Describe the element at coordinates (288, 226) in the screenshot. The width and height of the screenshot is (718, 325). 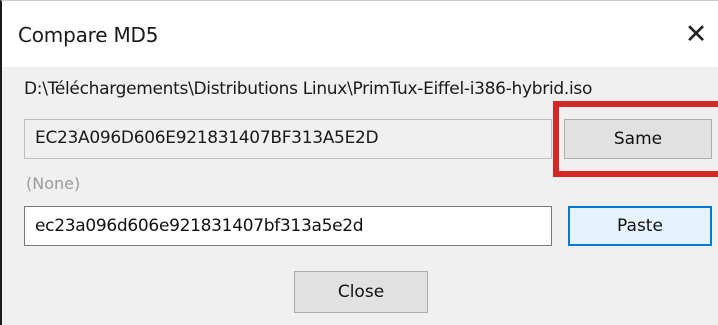
I see `md5-compare-input` at that location.